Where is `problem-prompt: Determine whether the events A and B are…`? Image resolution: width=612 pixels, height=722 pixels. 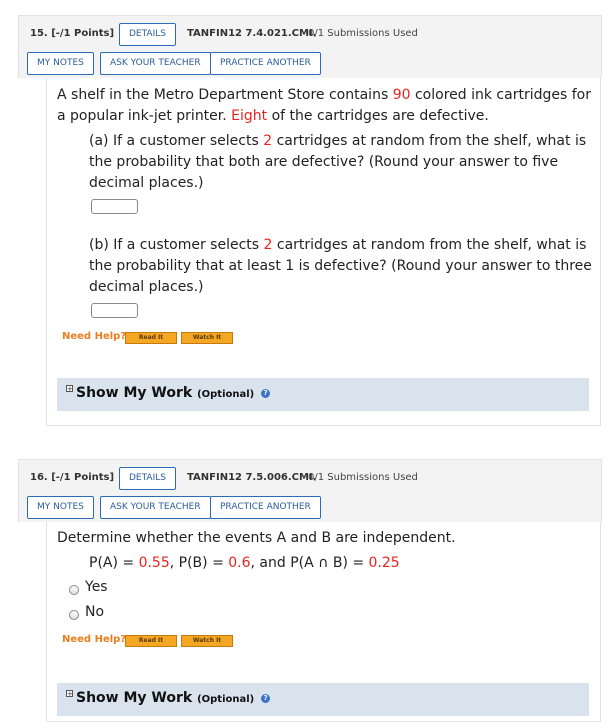
problem-prompt: Determine whether the events A and B are… is located at coordinates (256, 538).